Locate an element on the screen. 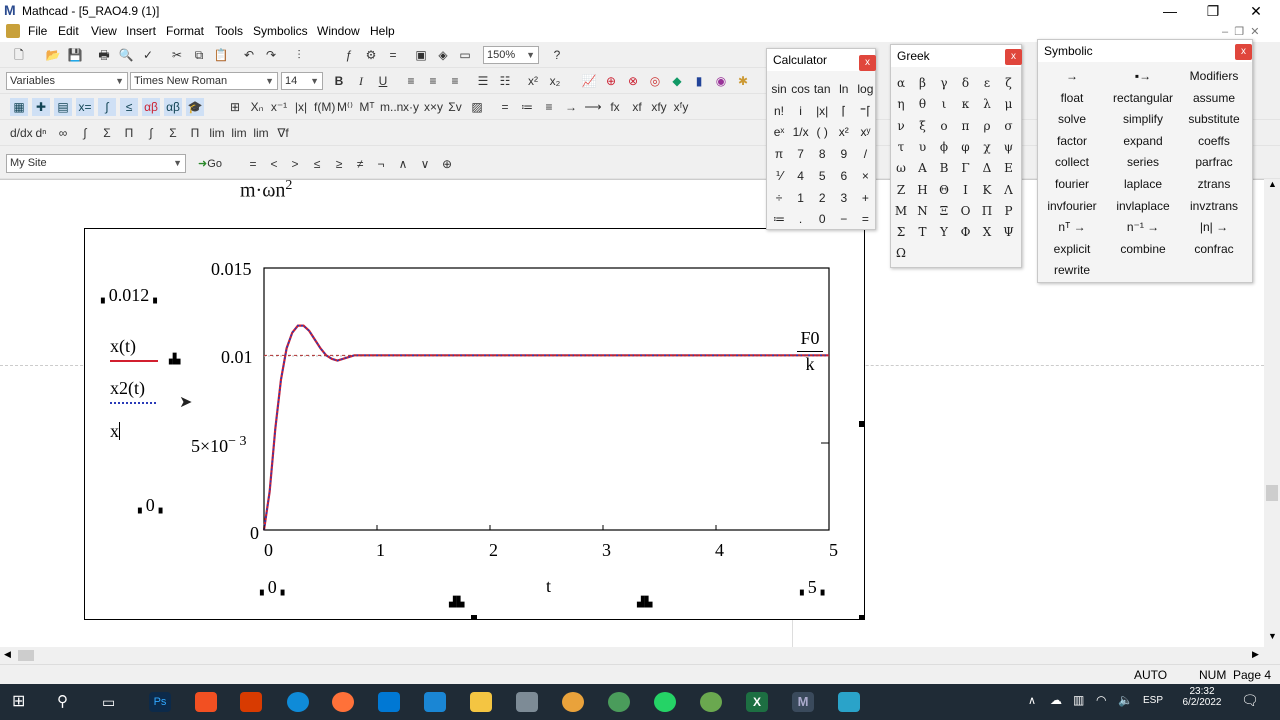 The image size is (1280, 720). menu-insert: Insert is located at coordinates (141, 31).